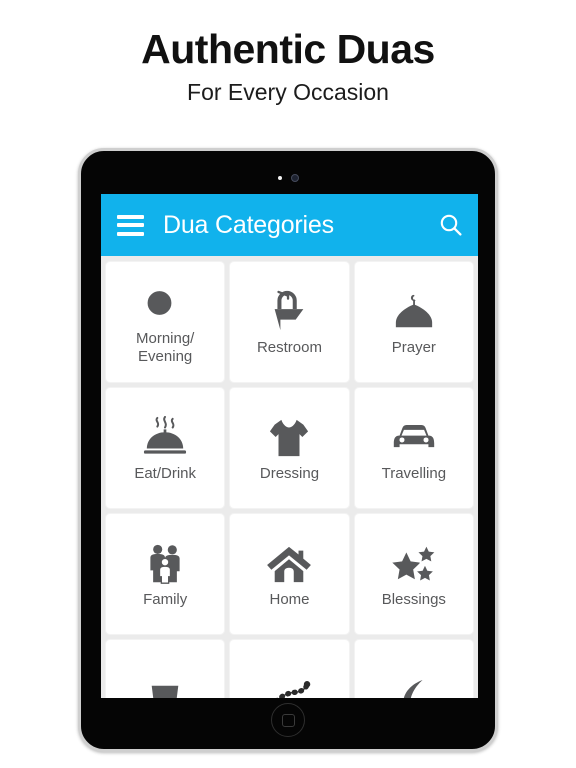  I want to click on category-tile-crescent-moon, so click(413, 669).